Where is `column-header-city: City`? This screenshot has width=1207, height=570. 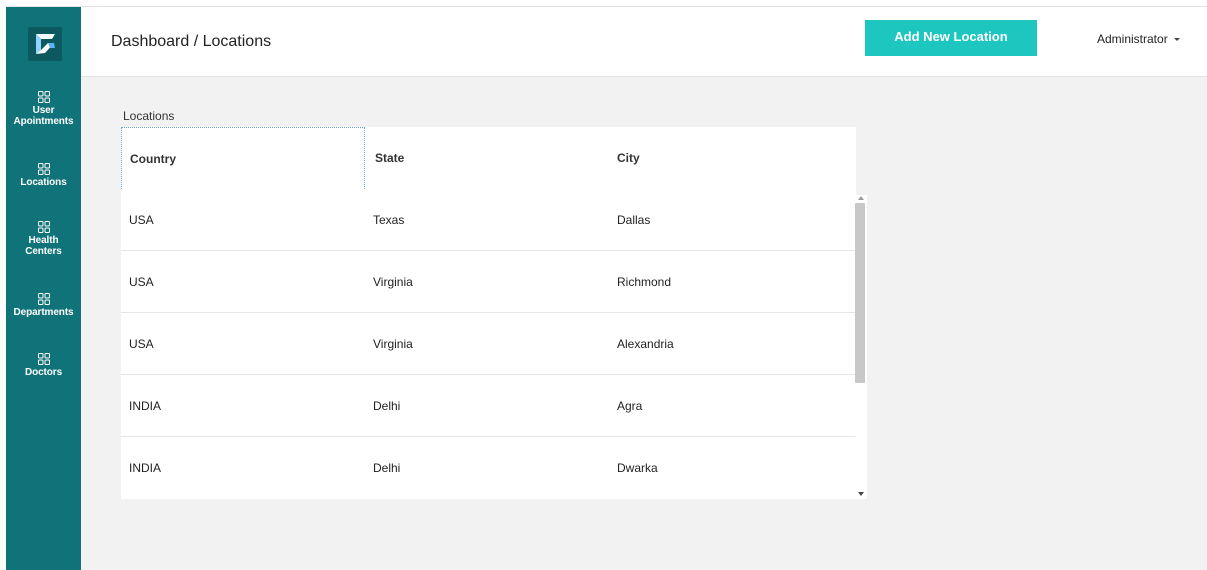 column-header-city: City is located at coordinates (733, 158).